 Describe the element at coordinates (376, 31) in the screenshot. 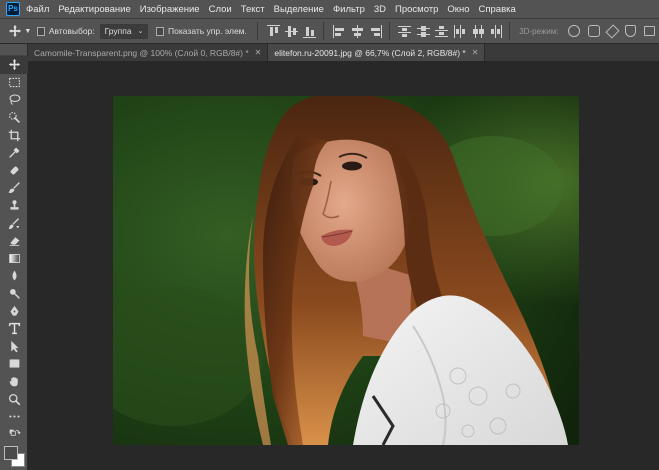

I see `align-right-icon` at that location.